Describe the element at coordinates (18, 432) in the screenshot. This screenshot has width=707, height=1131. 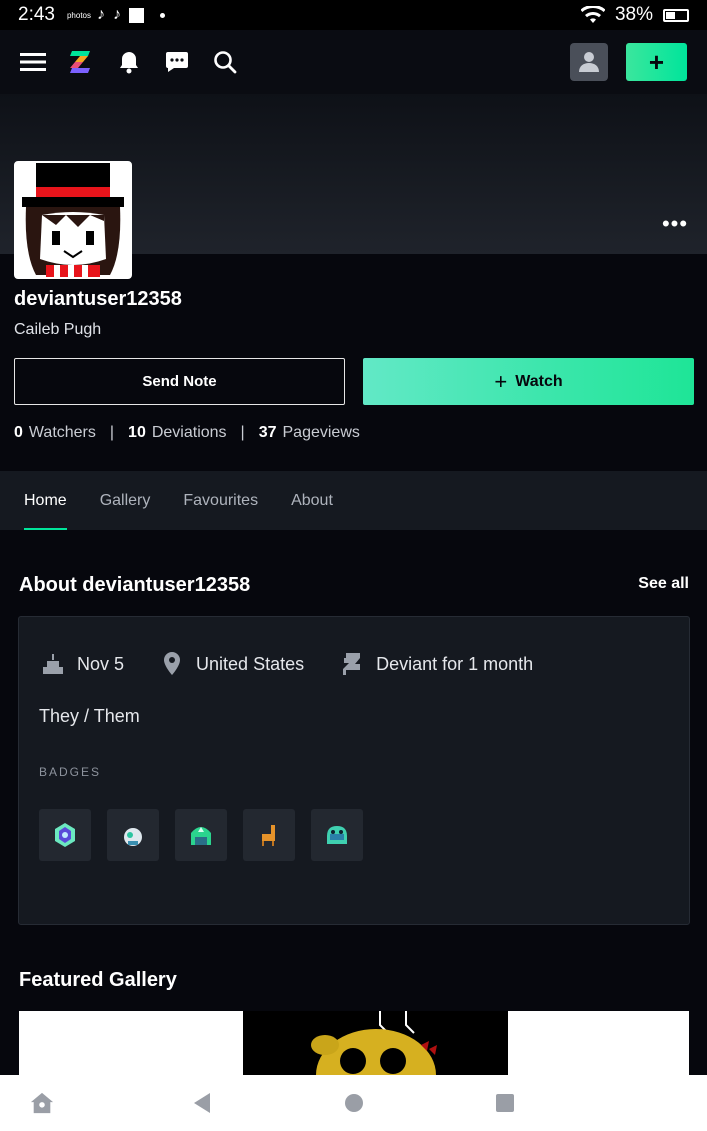
I see `watchers-count: 0` at that location.